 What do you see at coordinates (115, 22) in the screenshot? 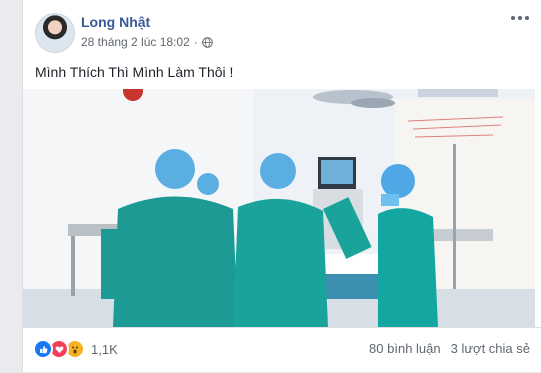
I see `post-author-name: Long Nhật` at bounding box center [115, 22].